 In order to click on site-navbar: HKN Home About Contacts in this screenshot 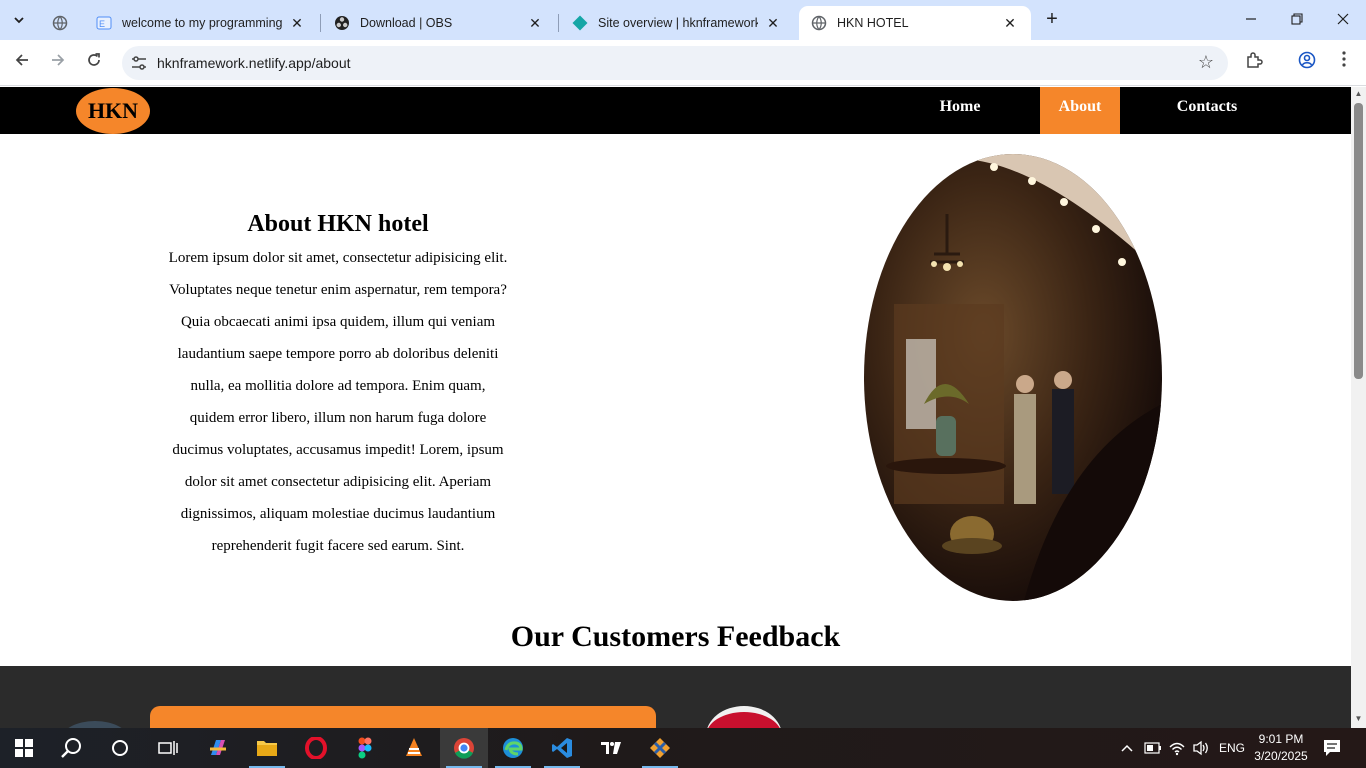, I will do `click(675, 110)`.